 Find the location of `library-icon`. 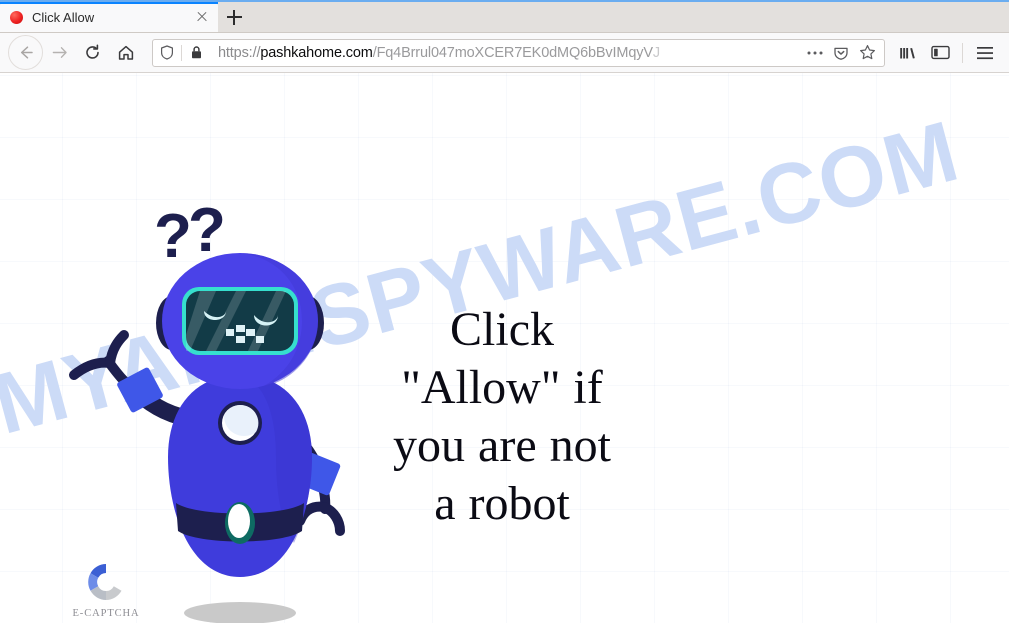

library-icon is located at coordinates (907, 52).